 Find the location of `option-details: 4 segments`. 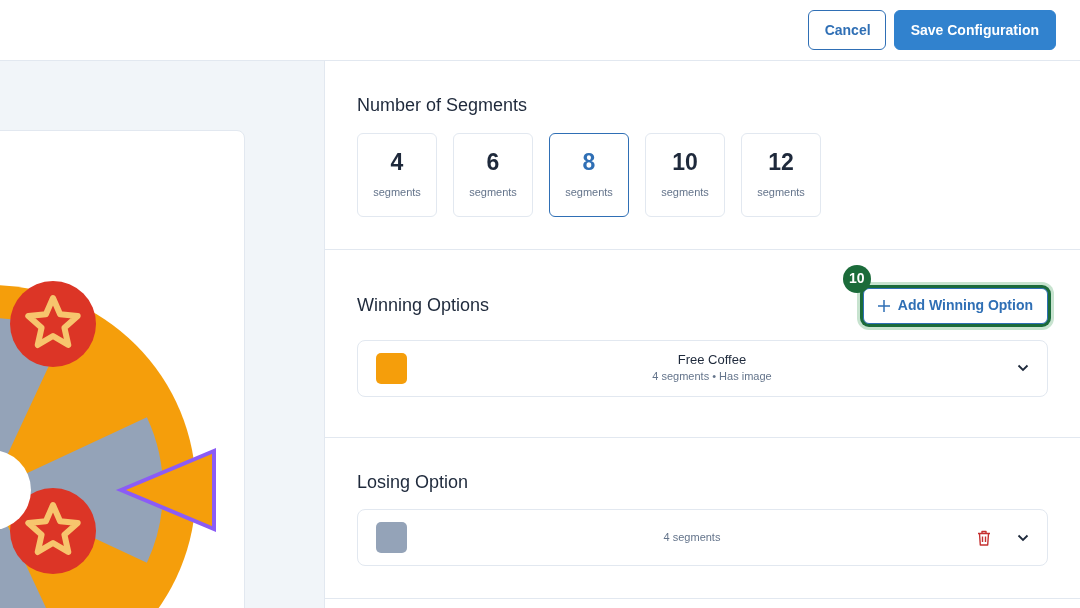

option-details: 4 segments is located at coordinates (692, 537).